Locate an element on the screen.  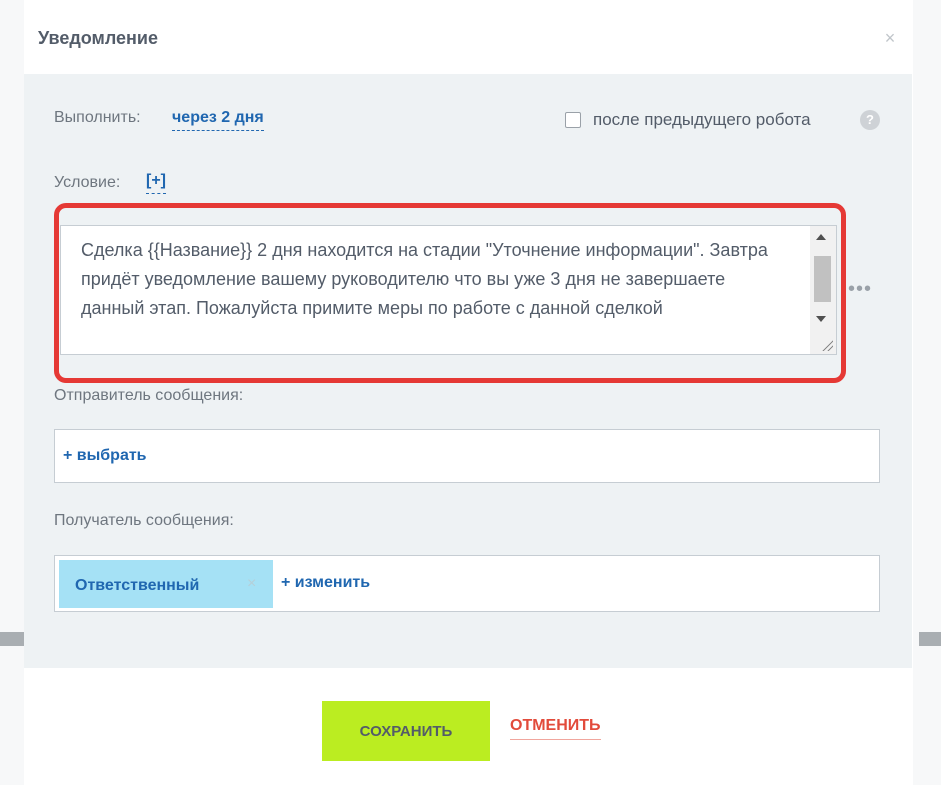
recipient-change-link: + изменить is located at coordinates (325, 583).